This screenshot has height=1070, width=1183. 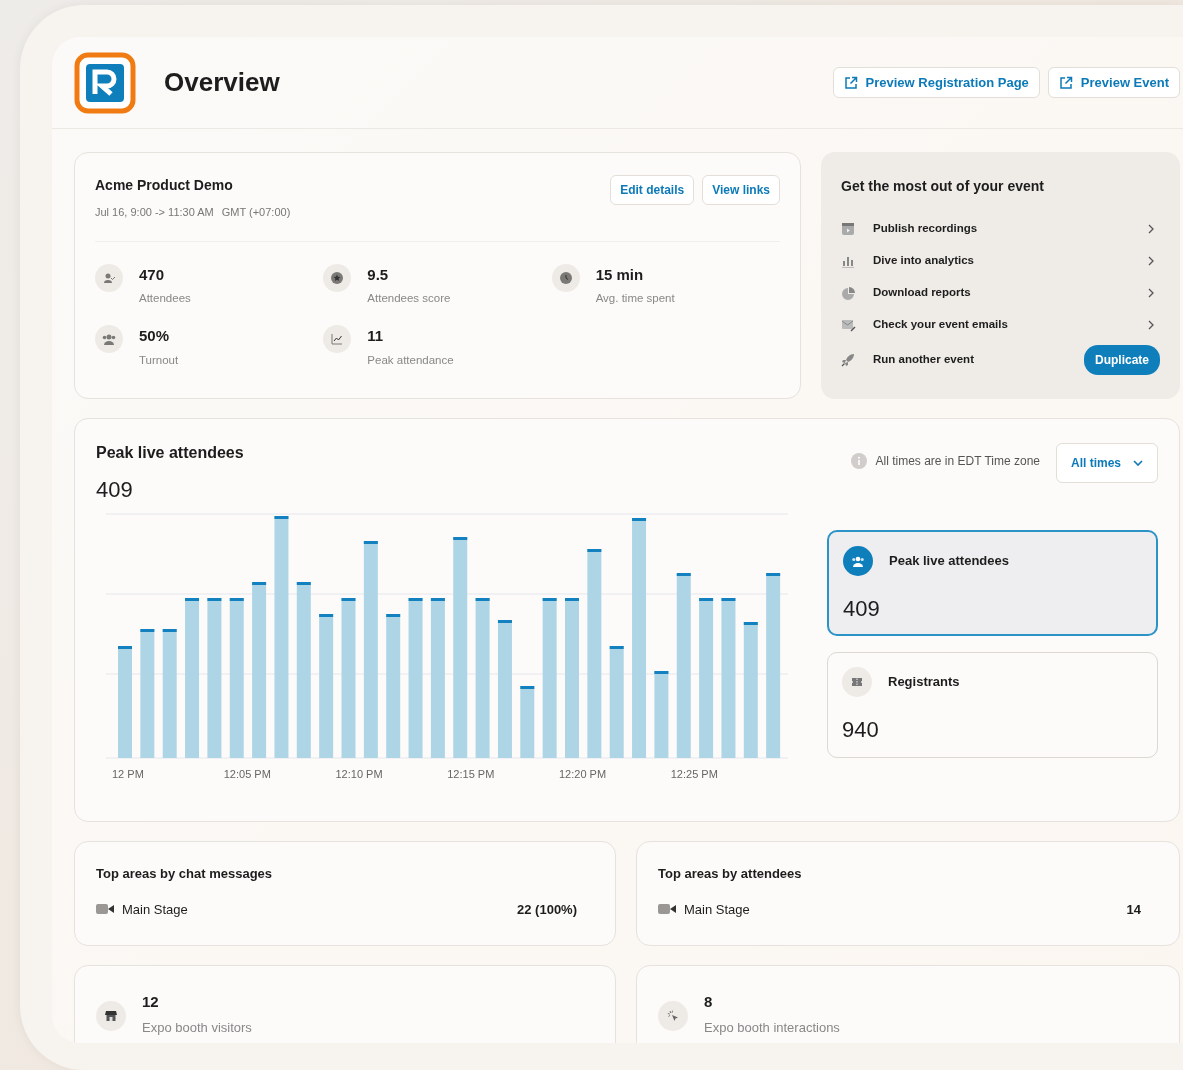 What do you see at coordinates (922, 293) in the screenshot?
I see `tip-link: Download reports` at bounding box center [922, 293].